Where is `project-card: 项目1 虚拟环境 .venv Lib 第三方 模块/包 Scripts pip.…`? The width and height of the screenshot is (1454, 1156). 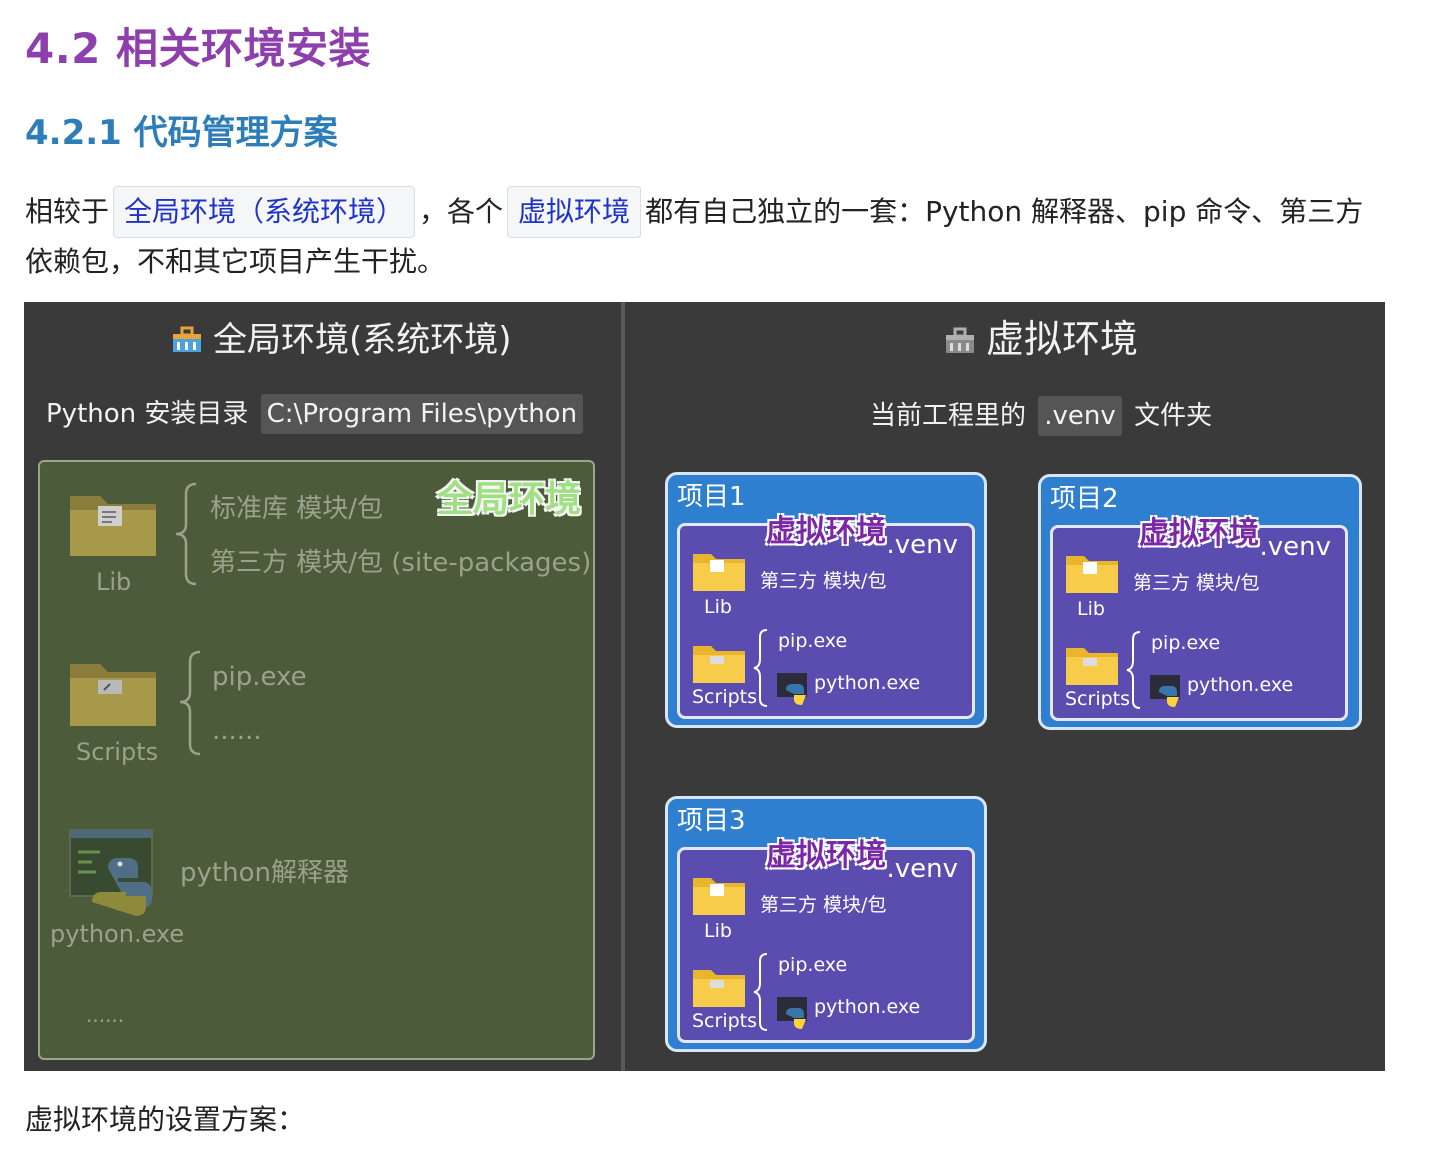 project-card: 项目1 虚拟环境 .venv Lib 第三方 模块/包 Scripts pip.… is located at coordinates (826, 600).